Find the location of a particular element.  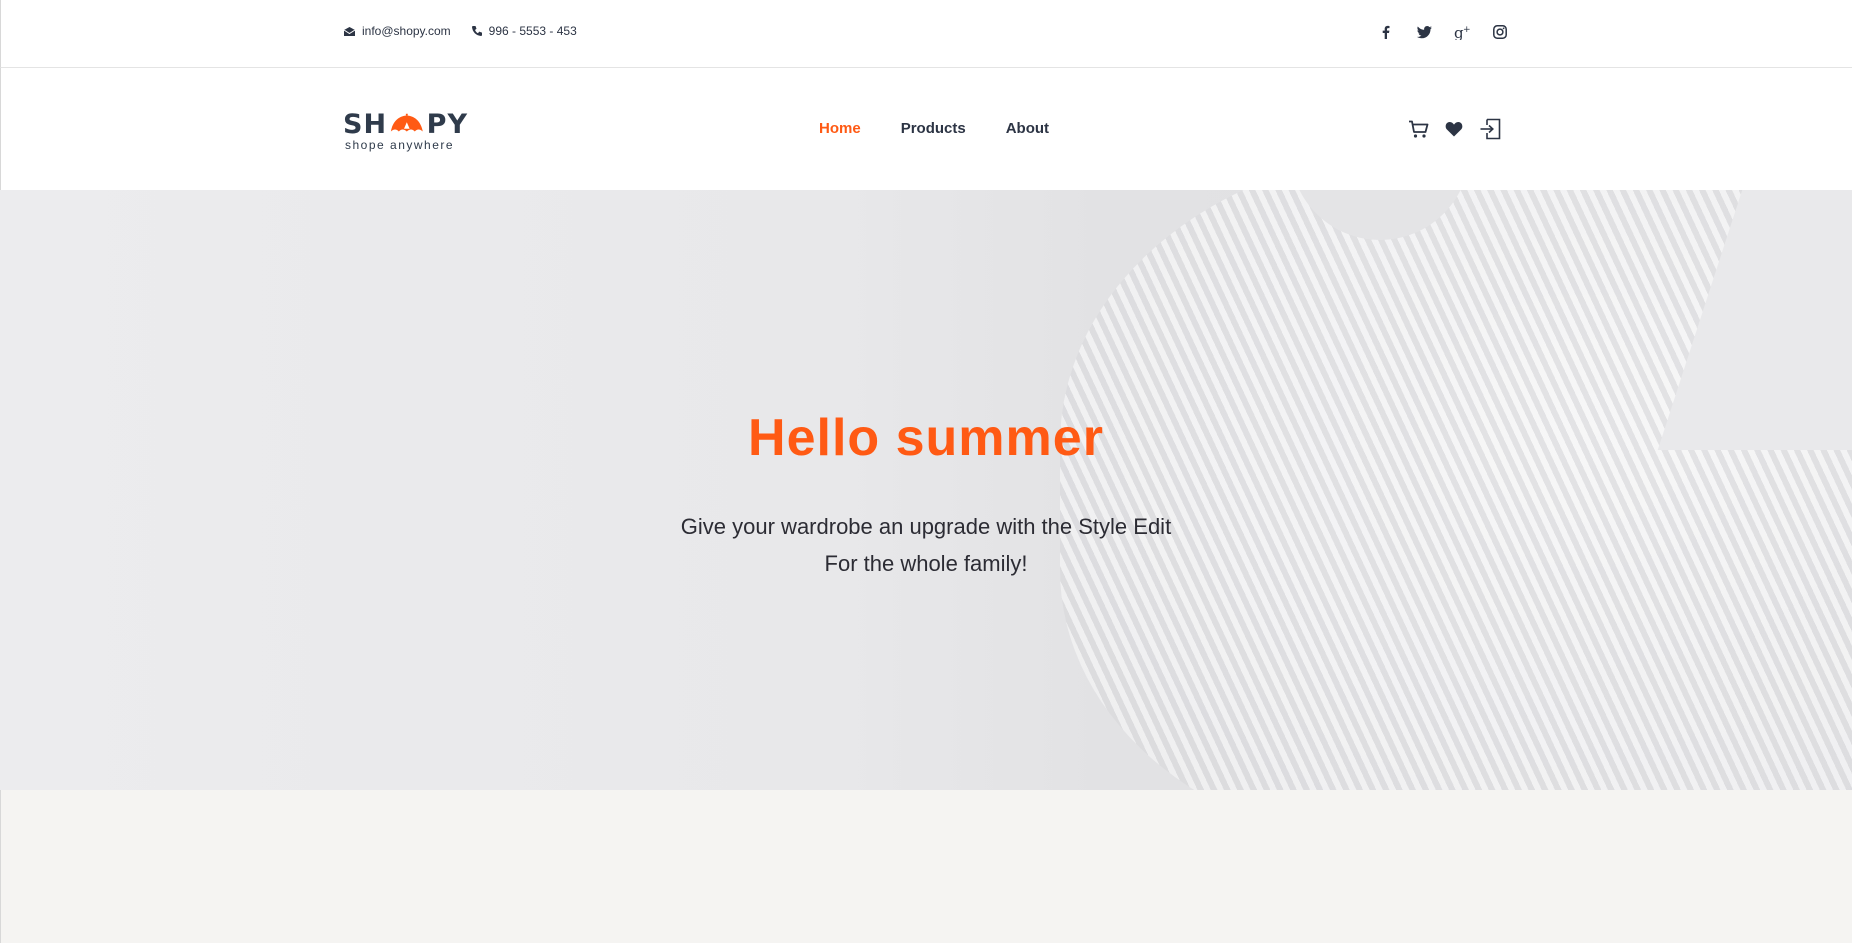

top-bar: info@shopy.com 996 - 5553 - 453 g + is located at coordinates (926, 34).